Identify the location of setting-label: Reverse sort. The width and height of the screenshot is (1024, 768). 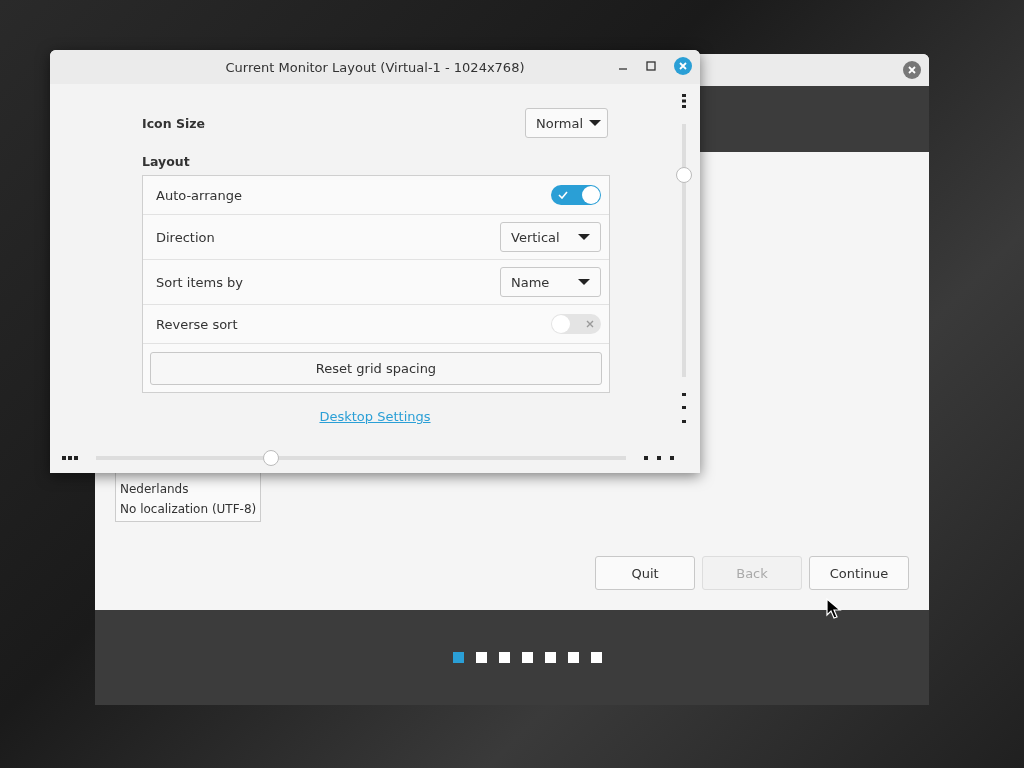
(197, 324).